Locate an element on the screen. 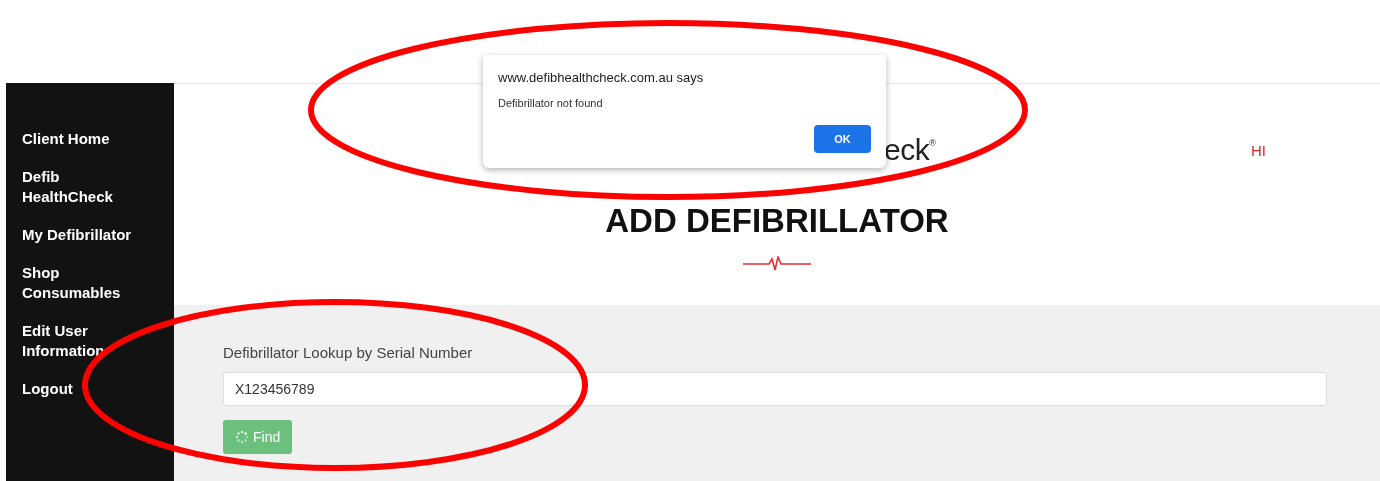 The width and height of the screenshot is (1380, 481). serial-number-field: X123456789 is located at coordinates (775, 389).